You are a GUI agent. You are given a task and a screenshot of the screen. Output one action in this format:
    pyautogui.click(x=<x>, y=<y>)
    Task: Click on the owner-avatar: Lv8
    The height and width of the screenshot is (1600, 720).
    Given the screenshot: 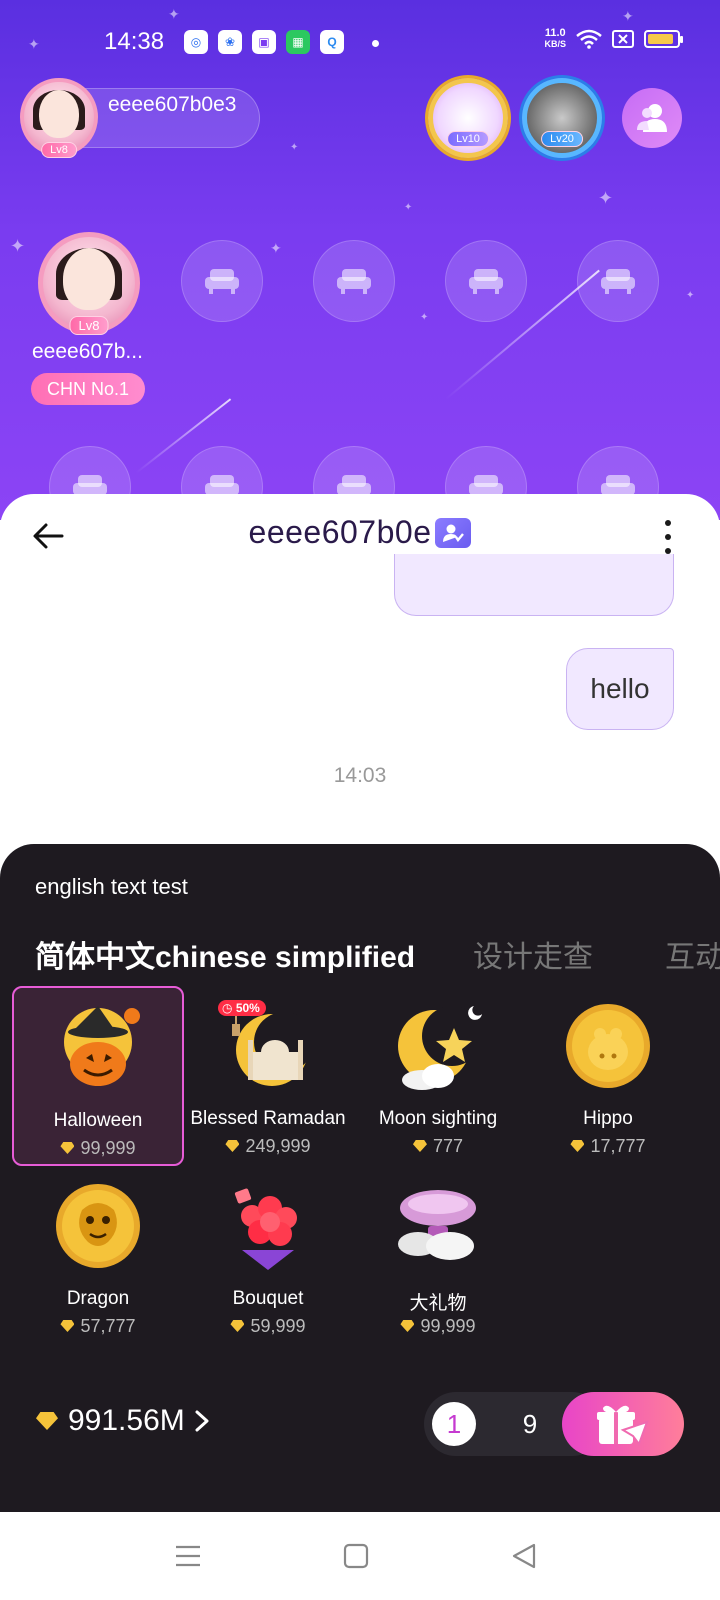 What is the action you would take?
    pyautogui.click(x=59, y=118)
    